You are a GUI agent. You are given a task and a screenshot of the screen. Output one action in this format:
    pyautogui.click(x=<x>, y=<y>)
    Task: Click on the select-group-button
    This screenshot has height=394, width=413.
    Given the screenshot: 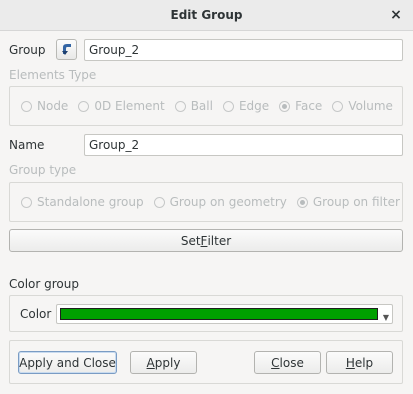 What is the action you would take?
    pyautogui.click(x=66, y=49)
    